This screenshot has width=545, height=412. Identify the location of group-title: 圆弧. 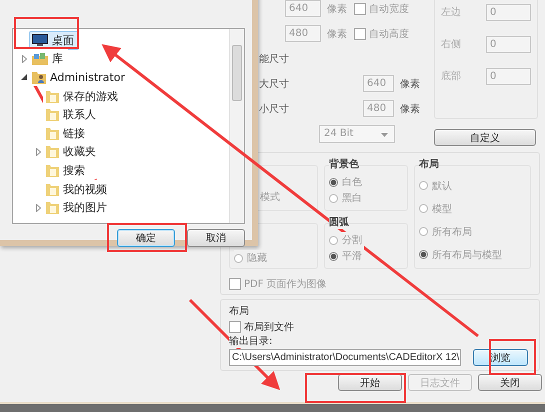
(339, 223).